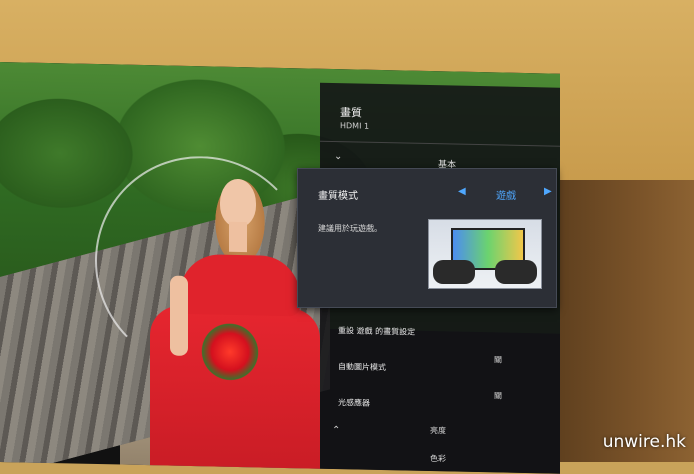 This screenshot has height=474, width=694. Describe the element at coordinates (624, 321) in the screenshot. I see `wall-shadow` at that location.